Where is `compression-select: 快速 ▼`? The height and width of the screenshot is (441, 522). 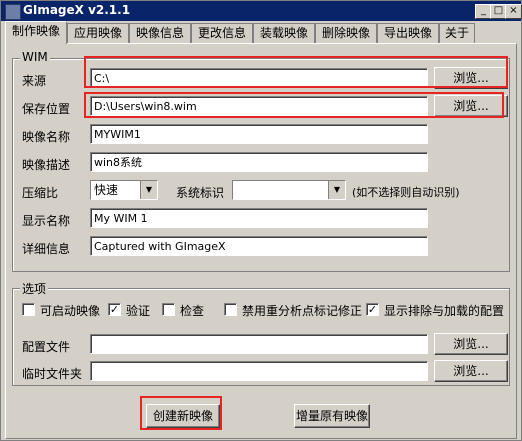
compression-select: 快速 ▼ is located at coordinates (124, 190).